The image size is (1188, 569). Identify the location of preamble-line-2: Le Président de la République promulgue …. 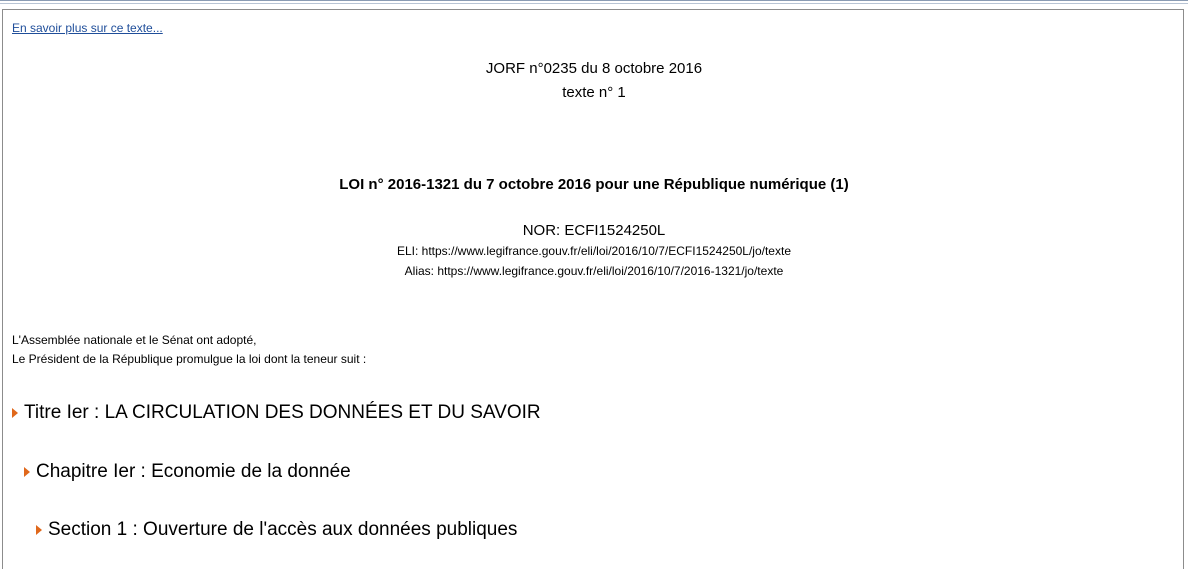
(189, 359).